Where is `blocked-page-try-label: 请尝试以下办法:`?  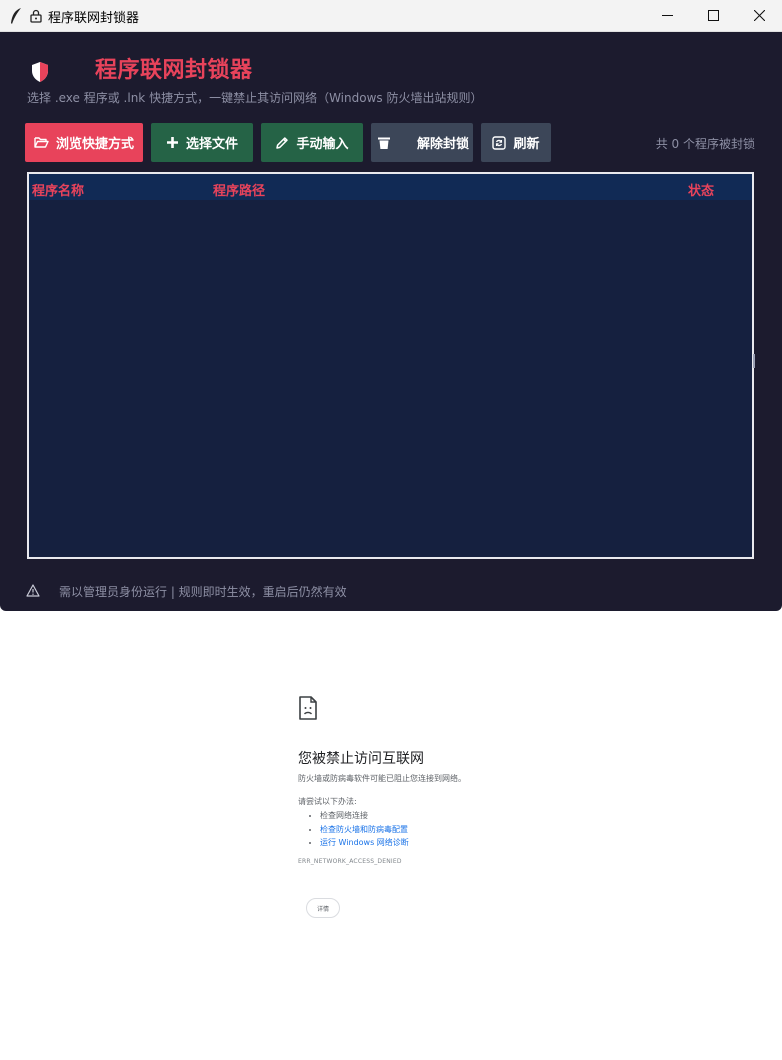
blocked-page-try-label: 请尝试以下办法: is located at coordinates (327, 801).